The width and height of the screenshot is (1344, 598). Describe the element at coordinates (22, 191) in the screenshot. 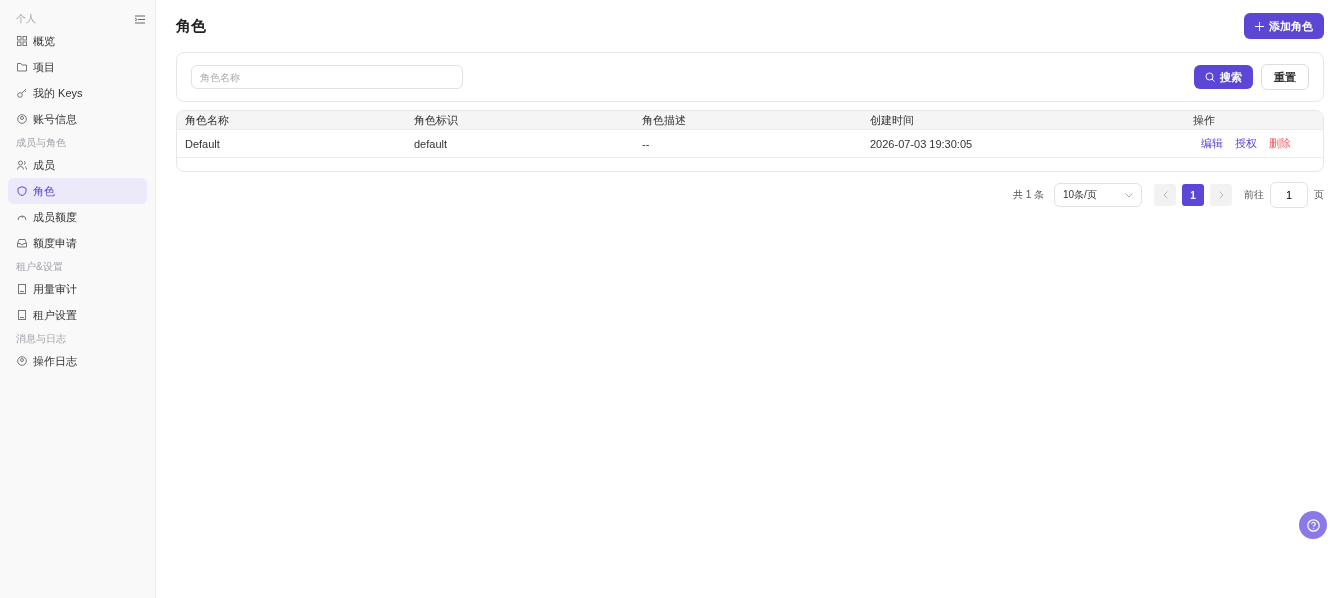

I see `shield-icon` at that location.